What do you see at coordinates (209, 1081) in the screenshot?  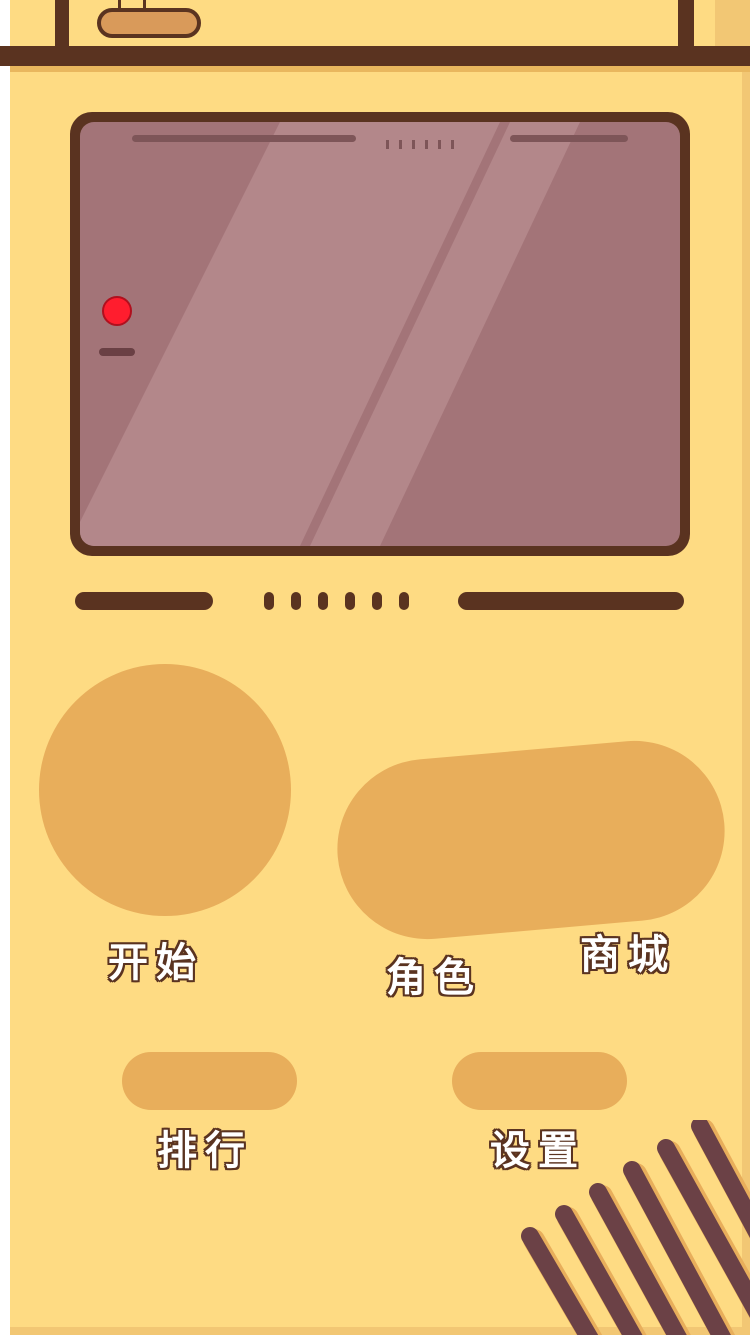 I see `rank-button` at bounding box center [209, 1081].